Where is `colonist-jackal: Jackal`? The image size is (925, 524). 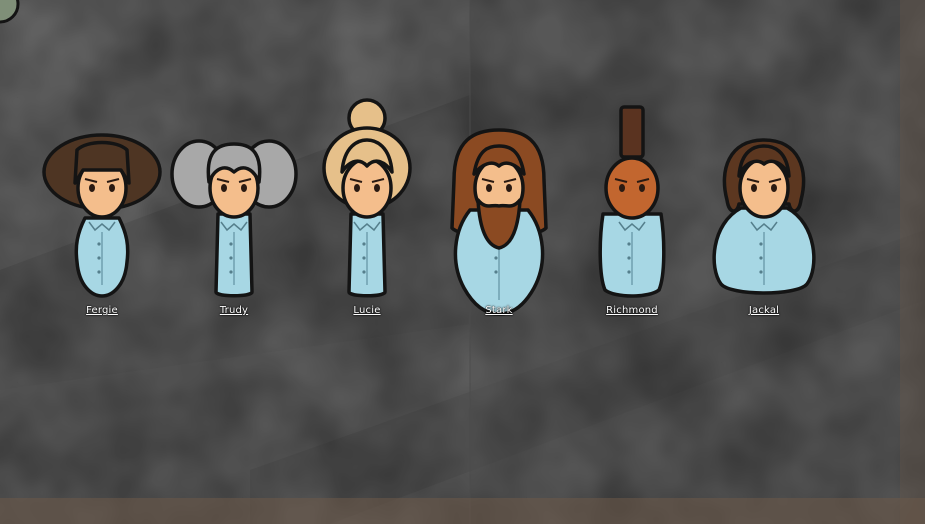 colonist-jackal: Jackal is located at coordinates (764, 165).